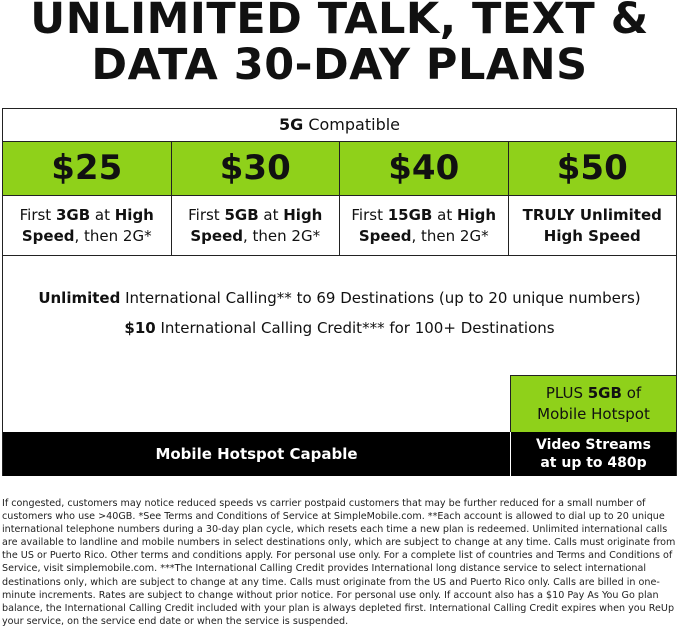  Describe the element at coordinates (140, 328) in the screenshot. I see `intl-credit-amount: $10` at that location.